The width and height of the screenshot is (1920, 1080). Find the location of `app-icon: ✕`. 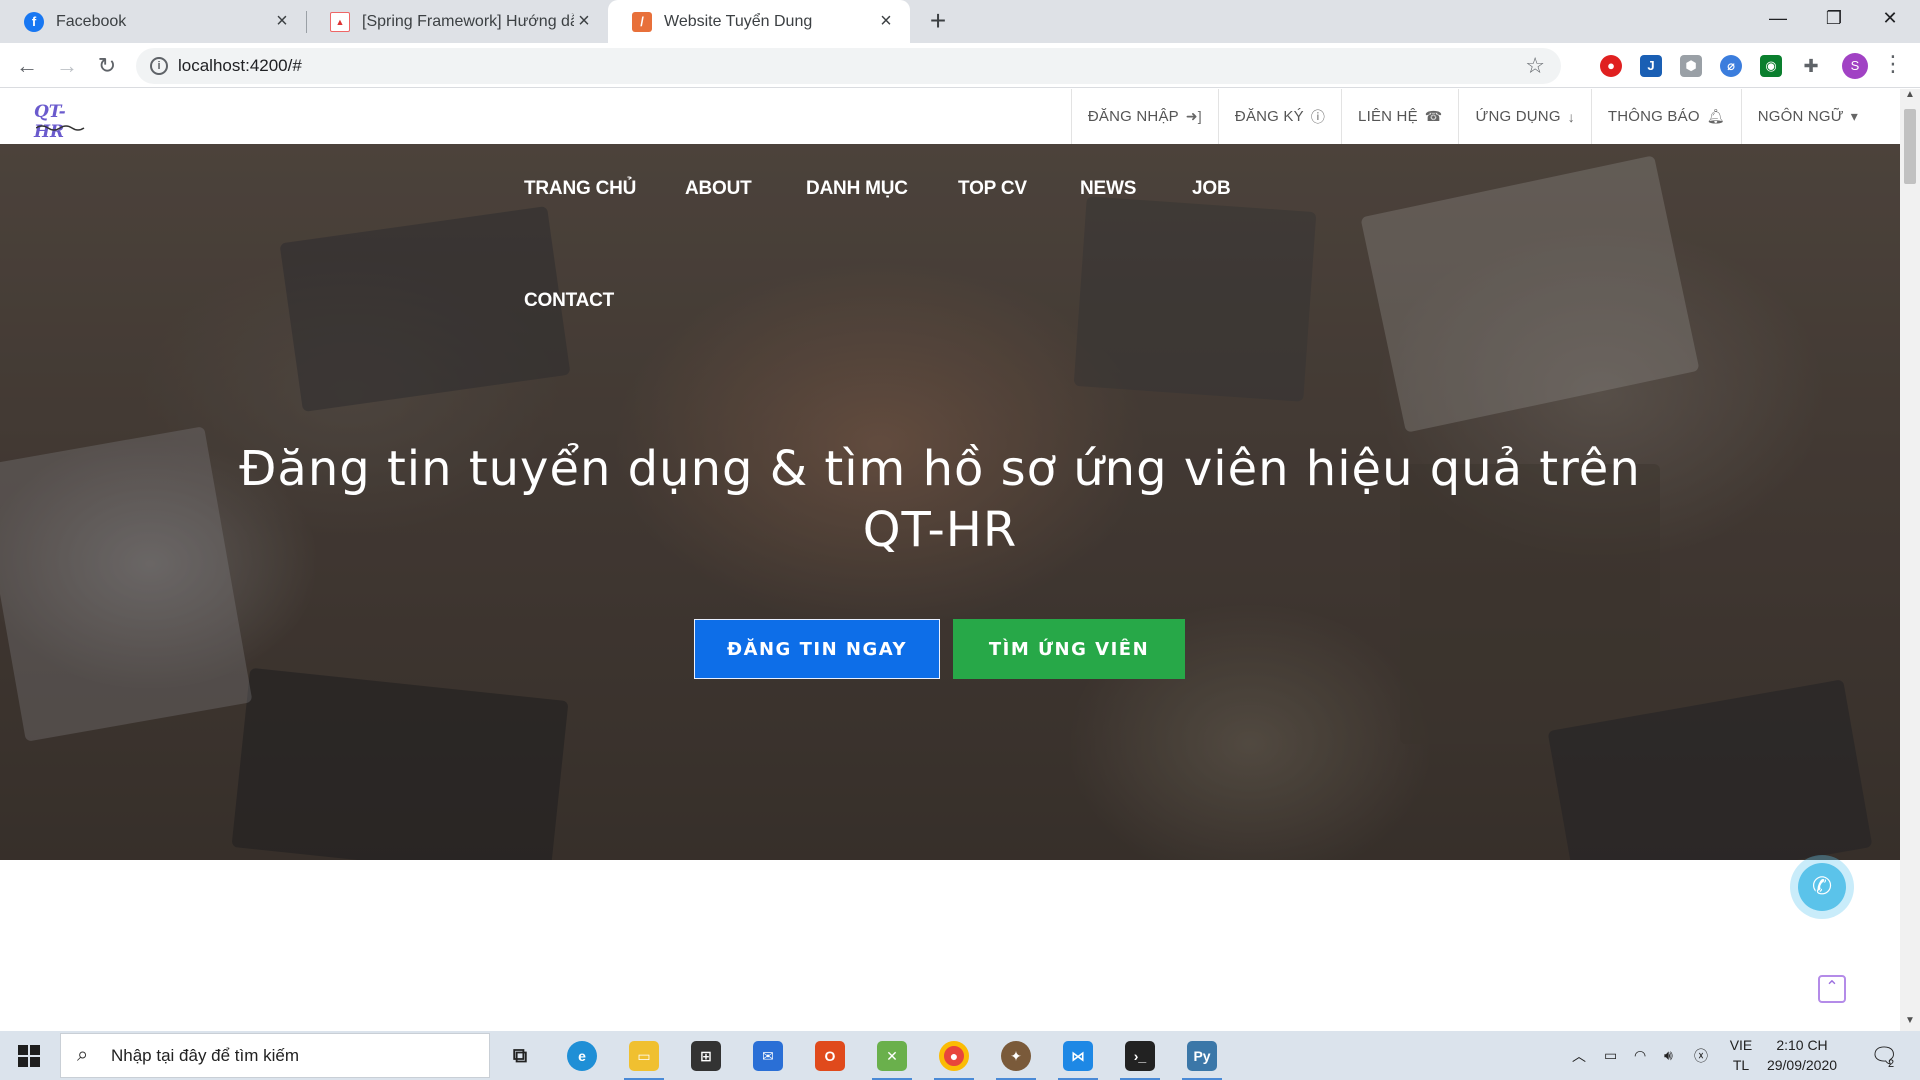

app-icon: ✕ is located at coordinates (892, 1058).